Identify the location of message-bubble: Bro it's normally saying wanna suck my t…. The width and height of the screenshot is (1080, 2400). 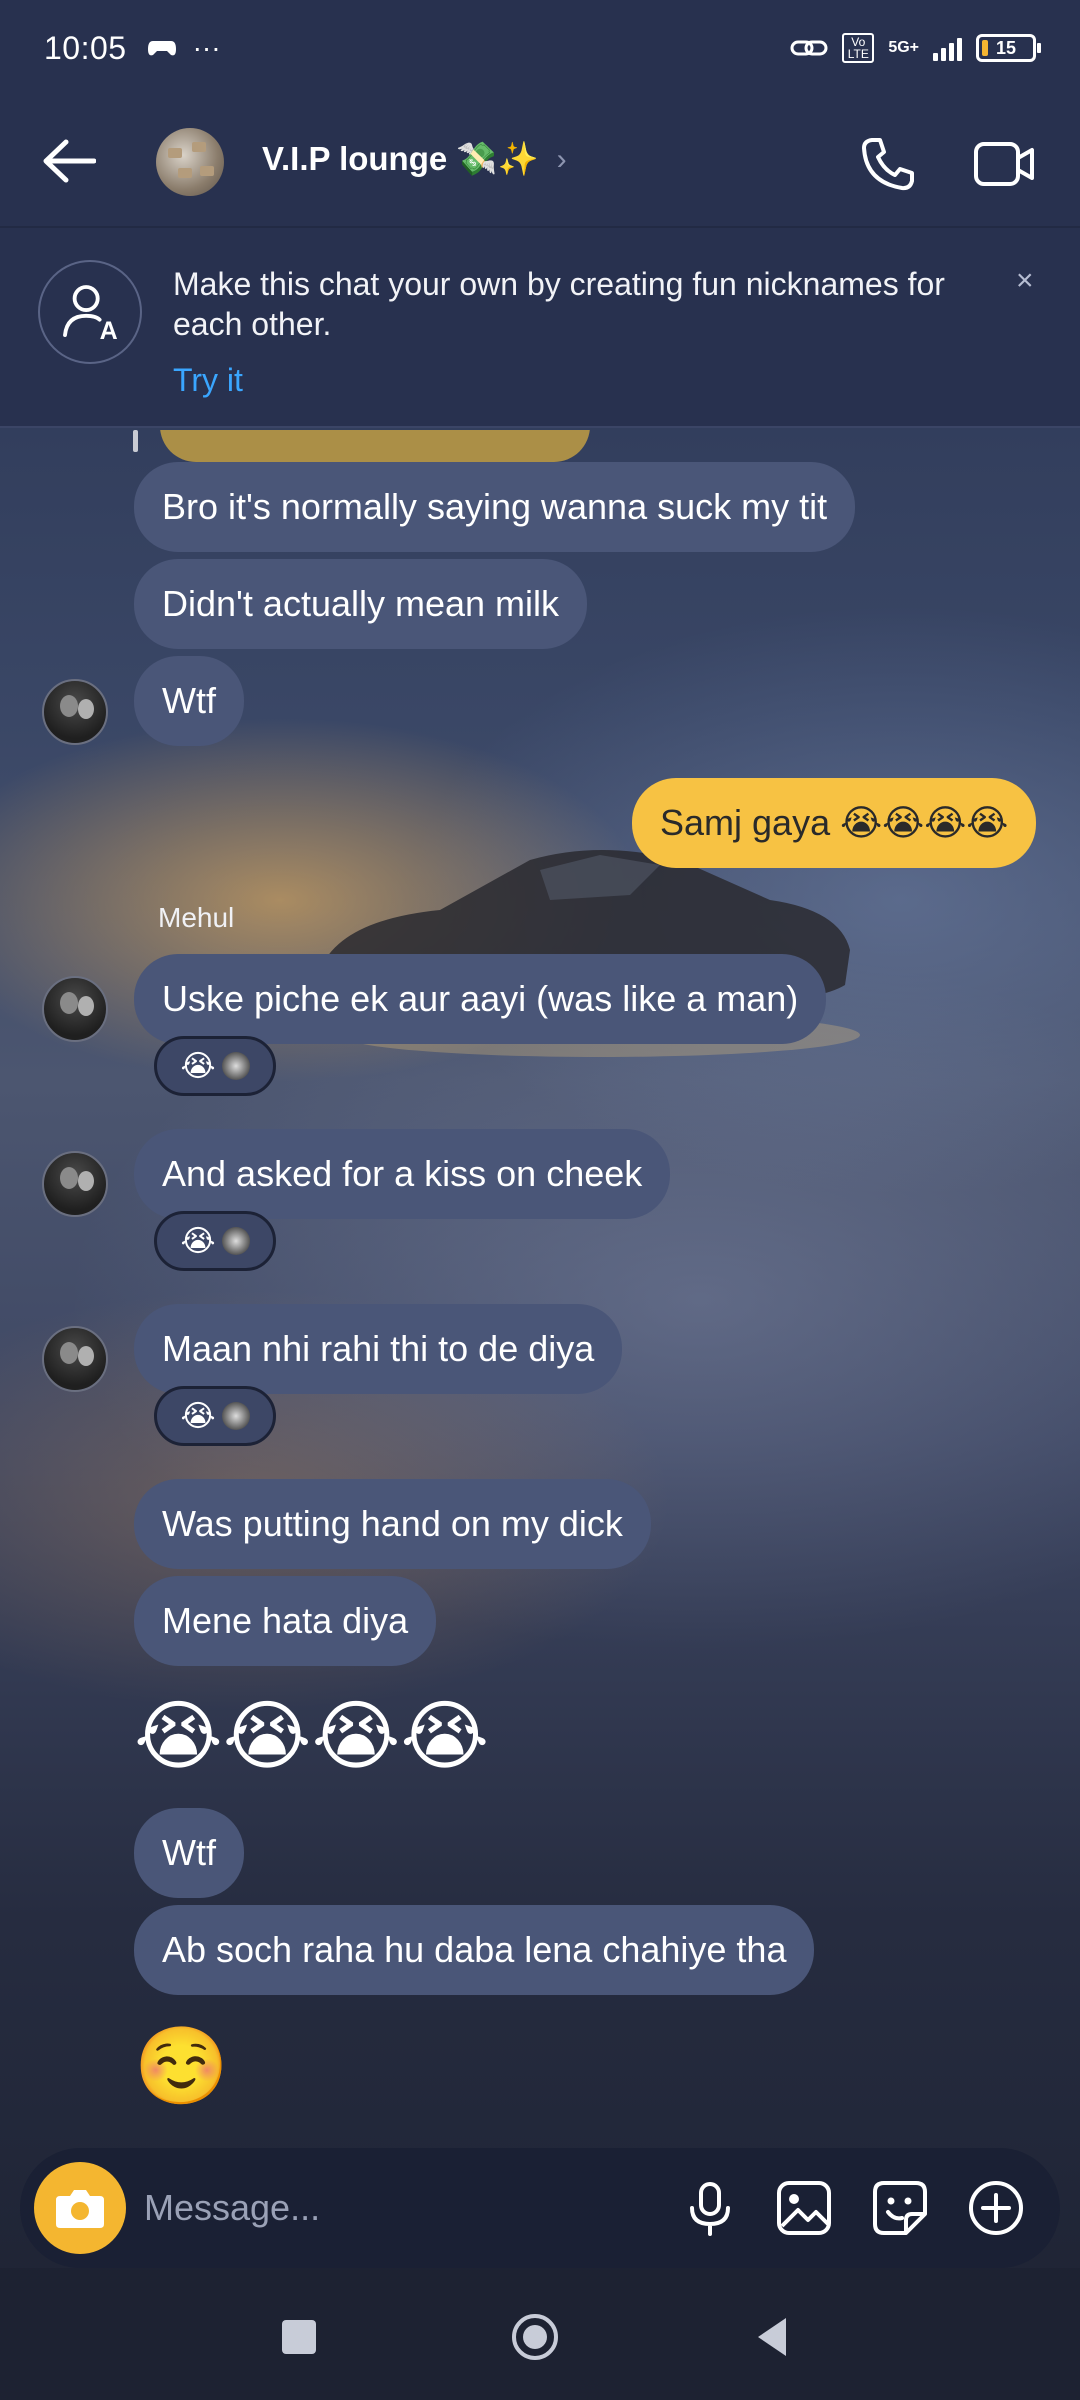
(495, 507).